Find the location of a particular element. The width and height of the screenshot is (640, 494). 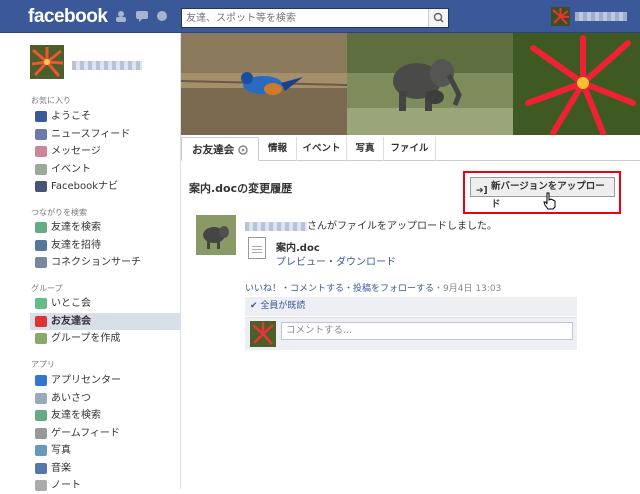

sidebar-item: 写真 is located at coordinates (105, 450).